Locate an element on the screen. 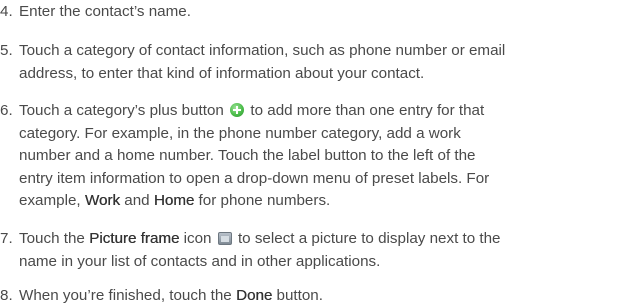  step-number: 6. is located at coordinates (6, 110).